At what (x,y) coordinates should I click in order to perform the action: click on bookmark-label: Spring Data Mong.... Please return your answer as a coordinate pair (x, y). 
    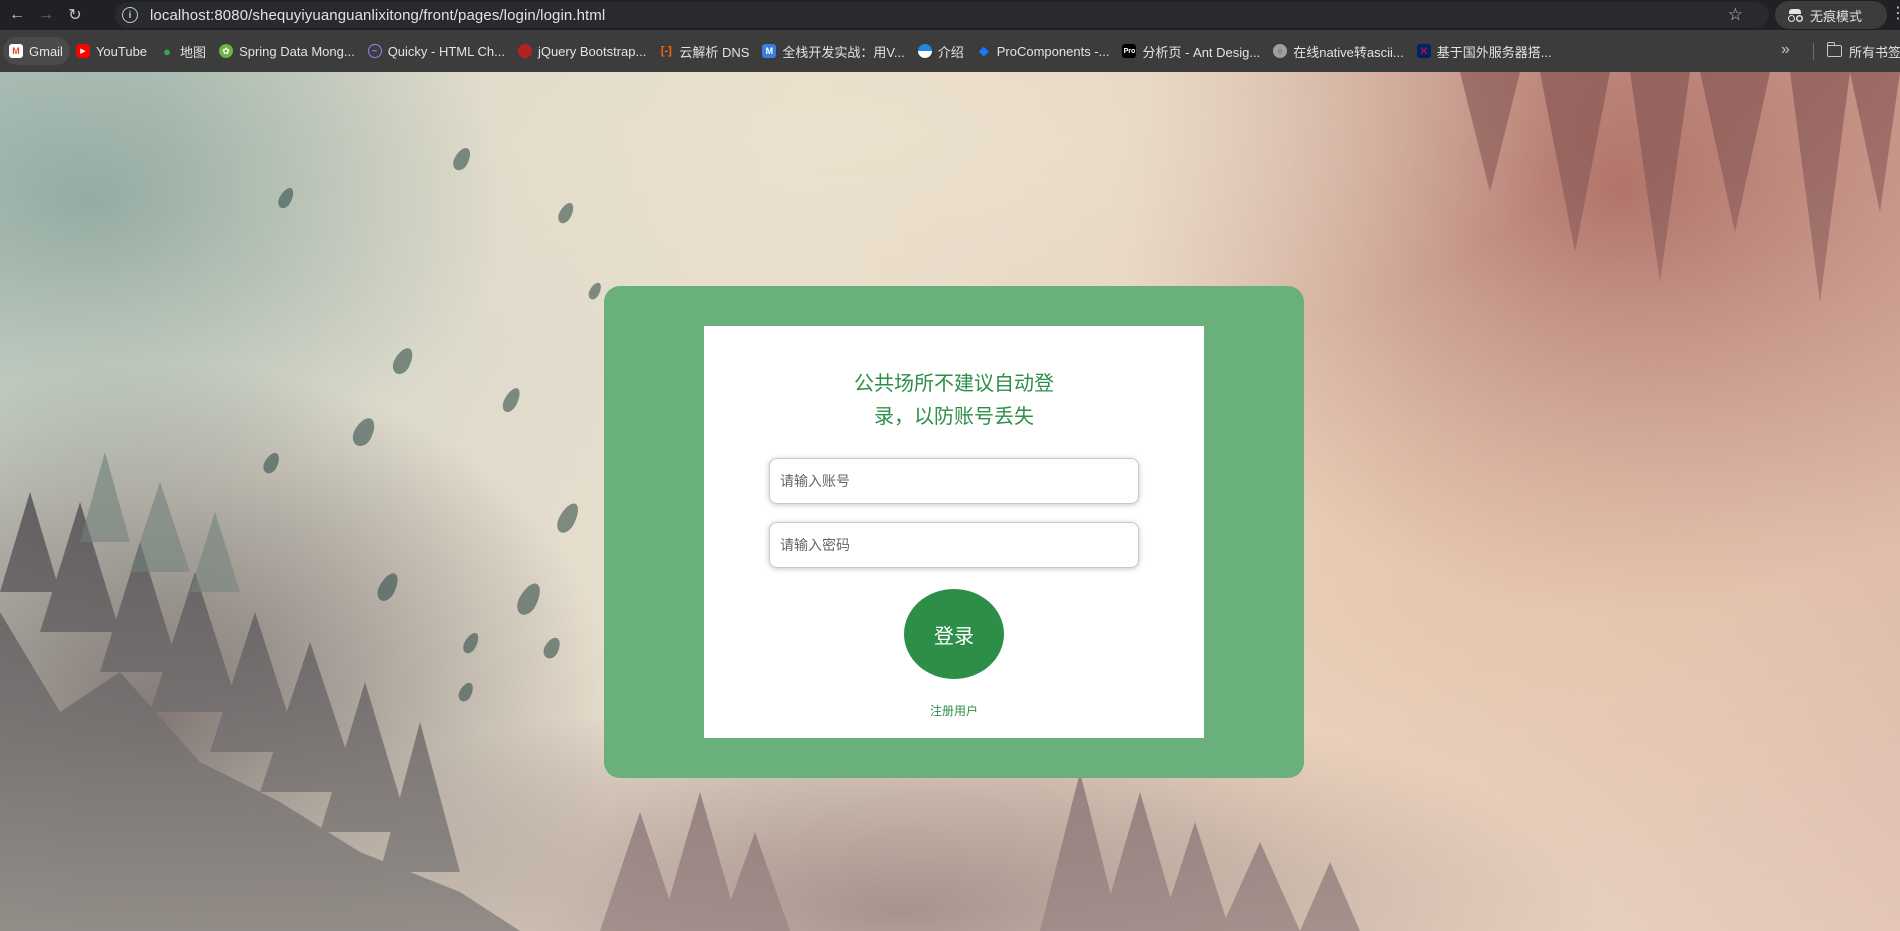
    Looking at the image, I should click on (297, 51).